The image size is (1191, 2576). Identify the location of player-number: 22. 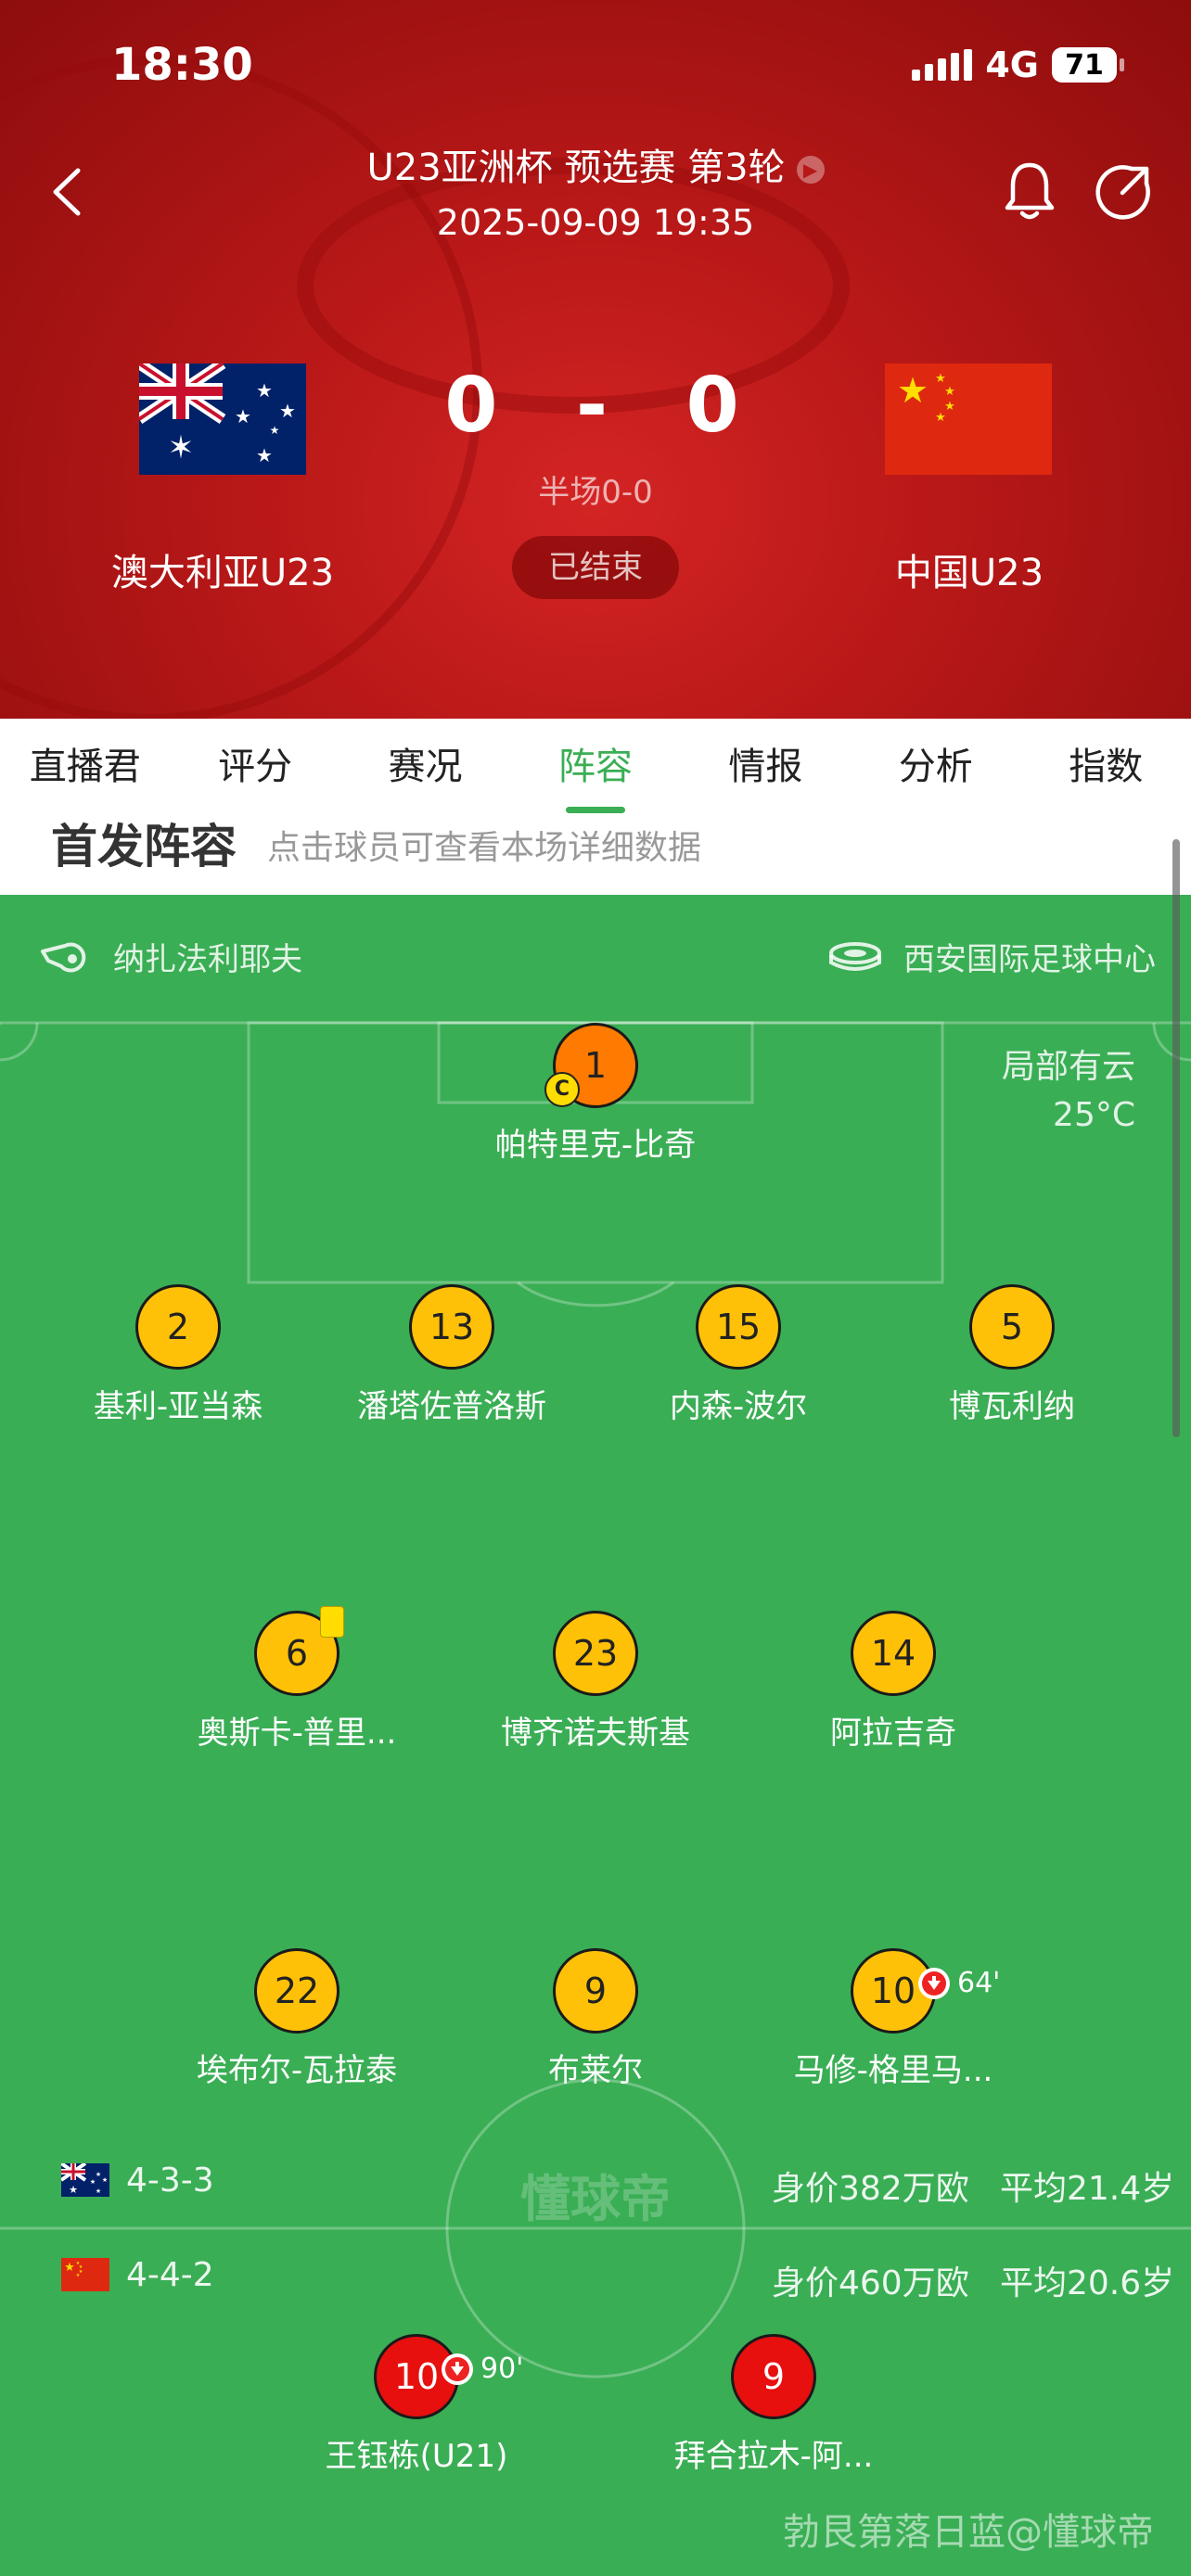
(296, 1991).